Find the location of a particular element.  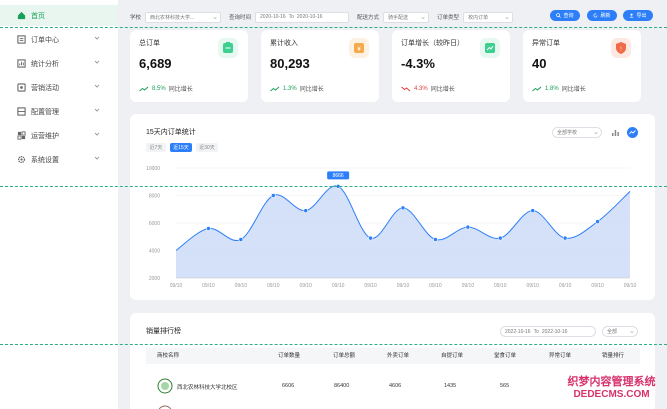

column-header: 堂食订单 is located at coordinates (505, 356).